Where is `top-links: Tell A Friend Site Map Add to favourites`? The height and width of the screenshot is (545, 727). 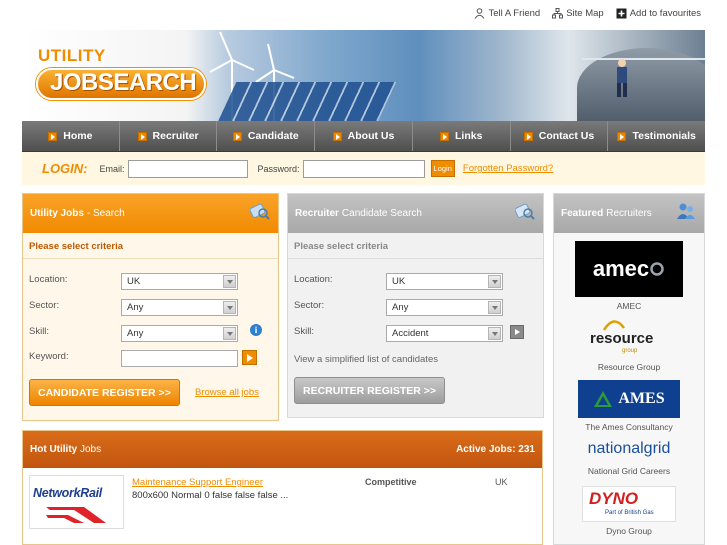 top-links: Tell A Friend Site Map Add to favourites is located at coordinates (587, 13).